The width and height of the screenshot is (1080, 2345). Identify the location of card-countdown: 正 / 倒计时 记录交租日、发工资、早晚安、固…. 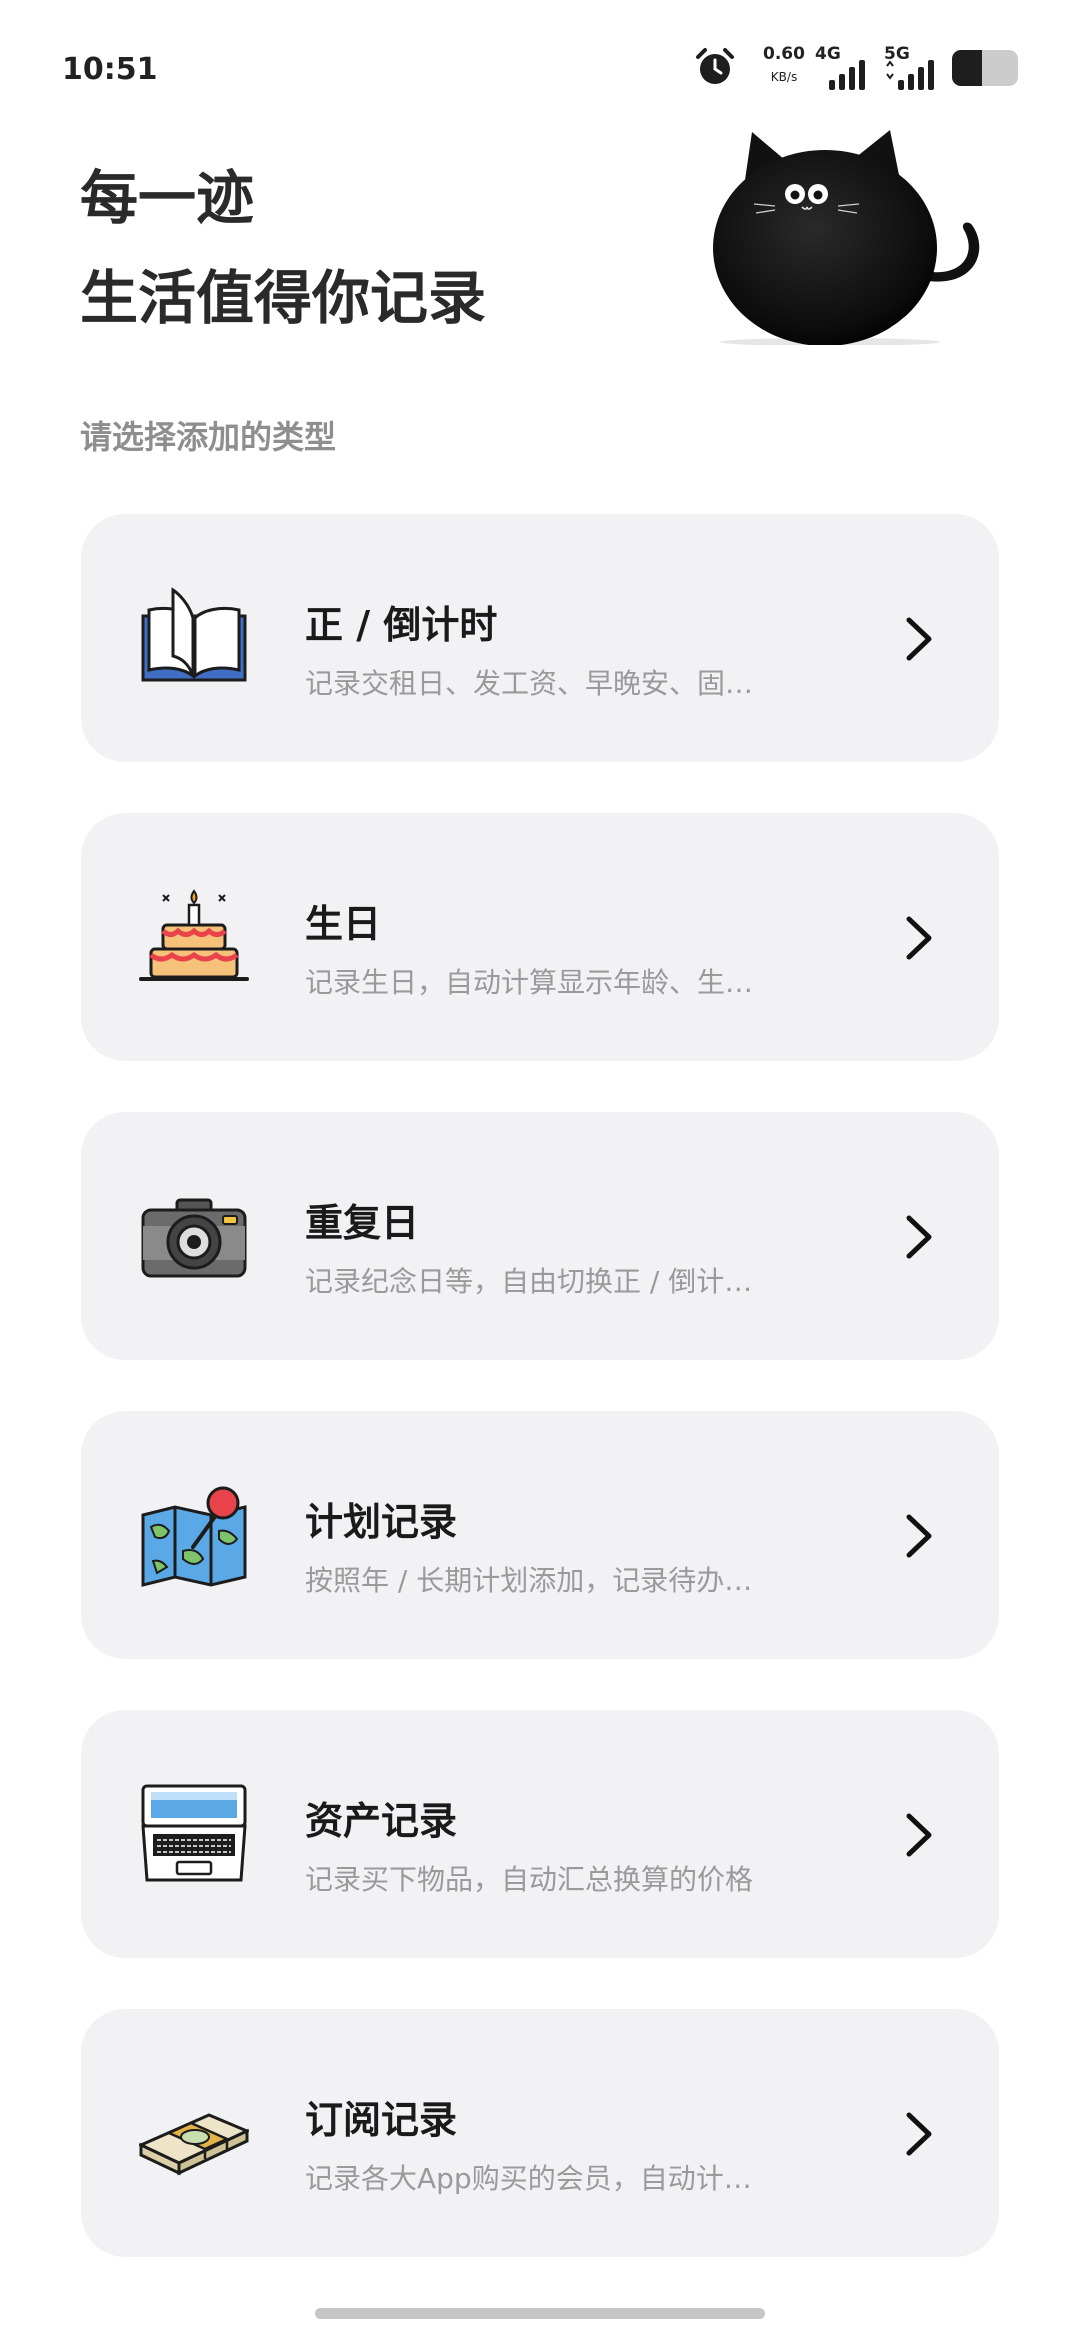
(540, 638).